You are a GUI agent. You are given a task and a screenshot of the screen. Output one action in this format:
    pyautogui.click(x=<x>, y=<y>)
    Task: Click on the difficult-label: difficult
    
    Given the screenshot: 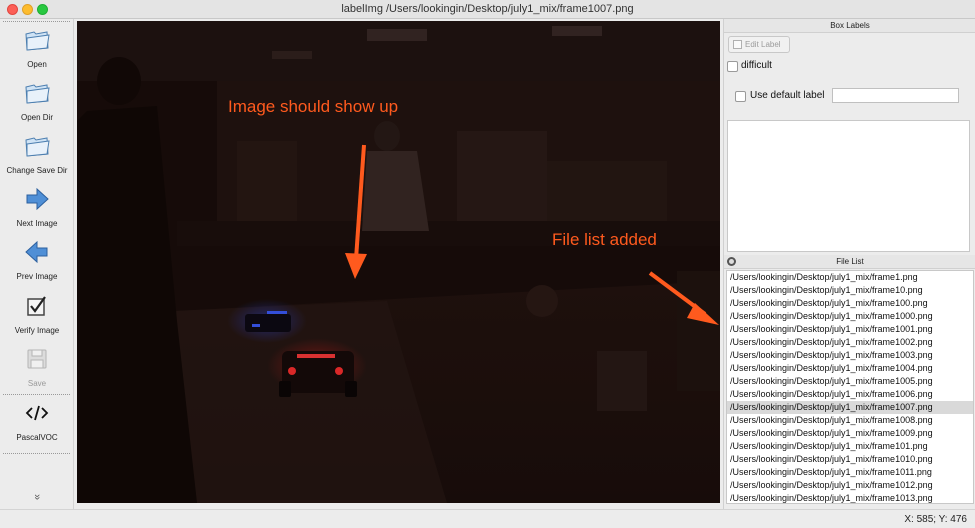 What is the action you would take?
    pyautogui.click(x=756, y=65)
    